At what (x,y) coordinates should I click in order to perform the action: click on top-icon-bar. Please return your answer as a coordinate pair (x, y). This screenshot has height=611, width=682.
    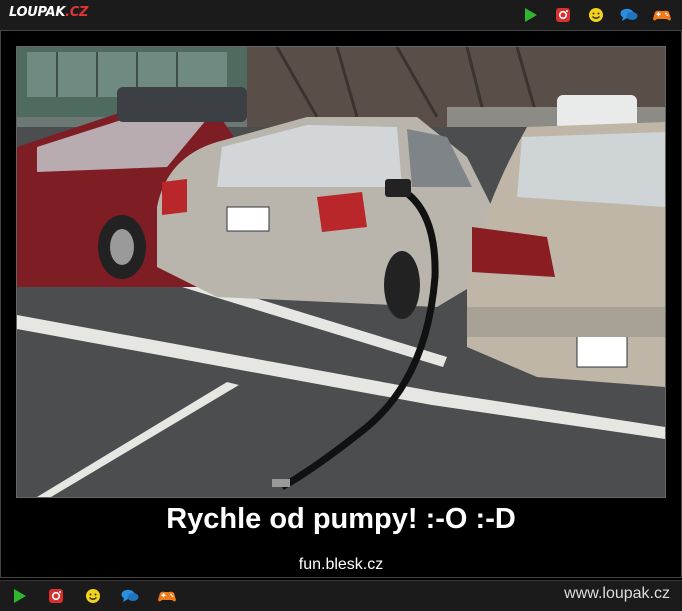
    Looking at the image, I should click on (596, 15).